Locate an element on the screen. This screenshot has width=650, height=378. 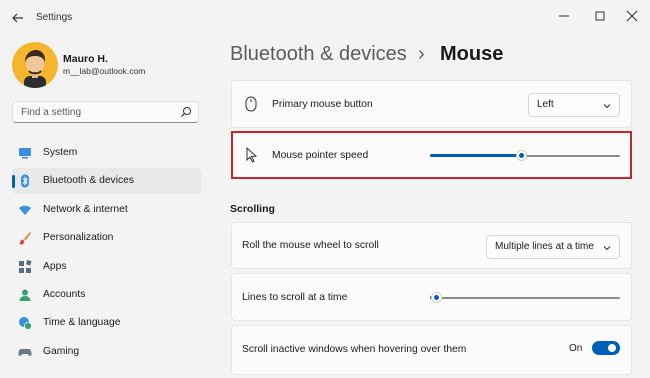
dropdown-value: Multiple lines at a time is located at coordinates (544, 246).